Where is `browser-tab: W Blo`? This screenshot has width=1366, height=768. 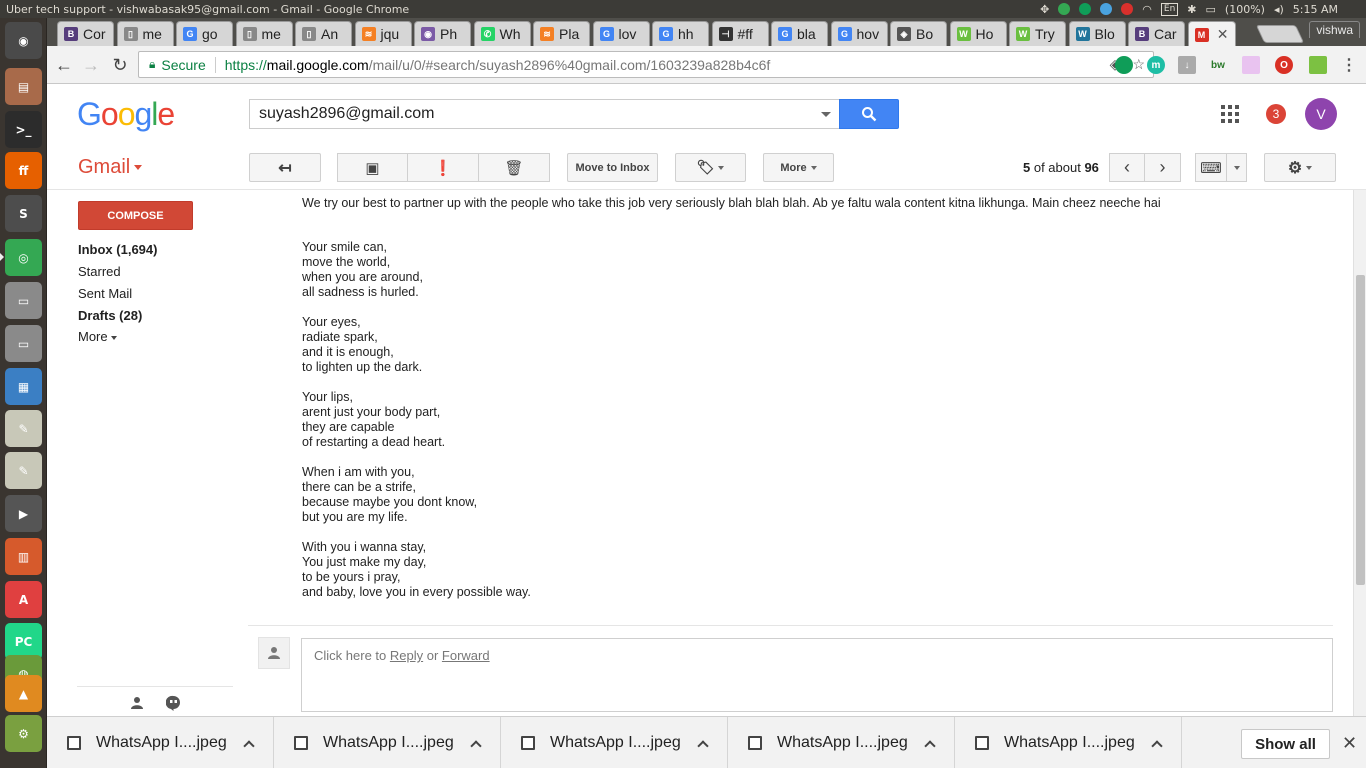 browser-tab: W Blo is located at coordinates (1097, 33).